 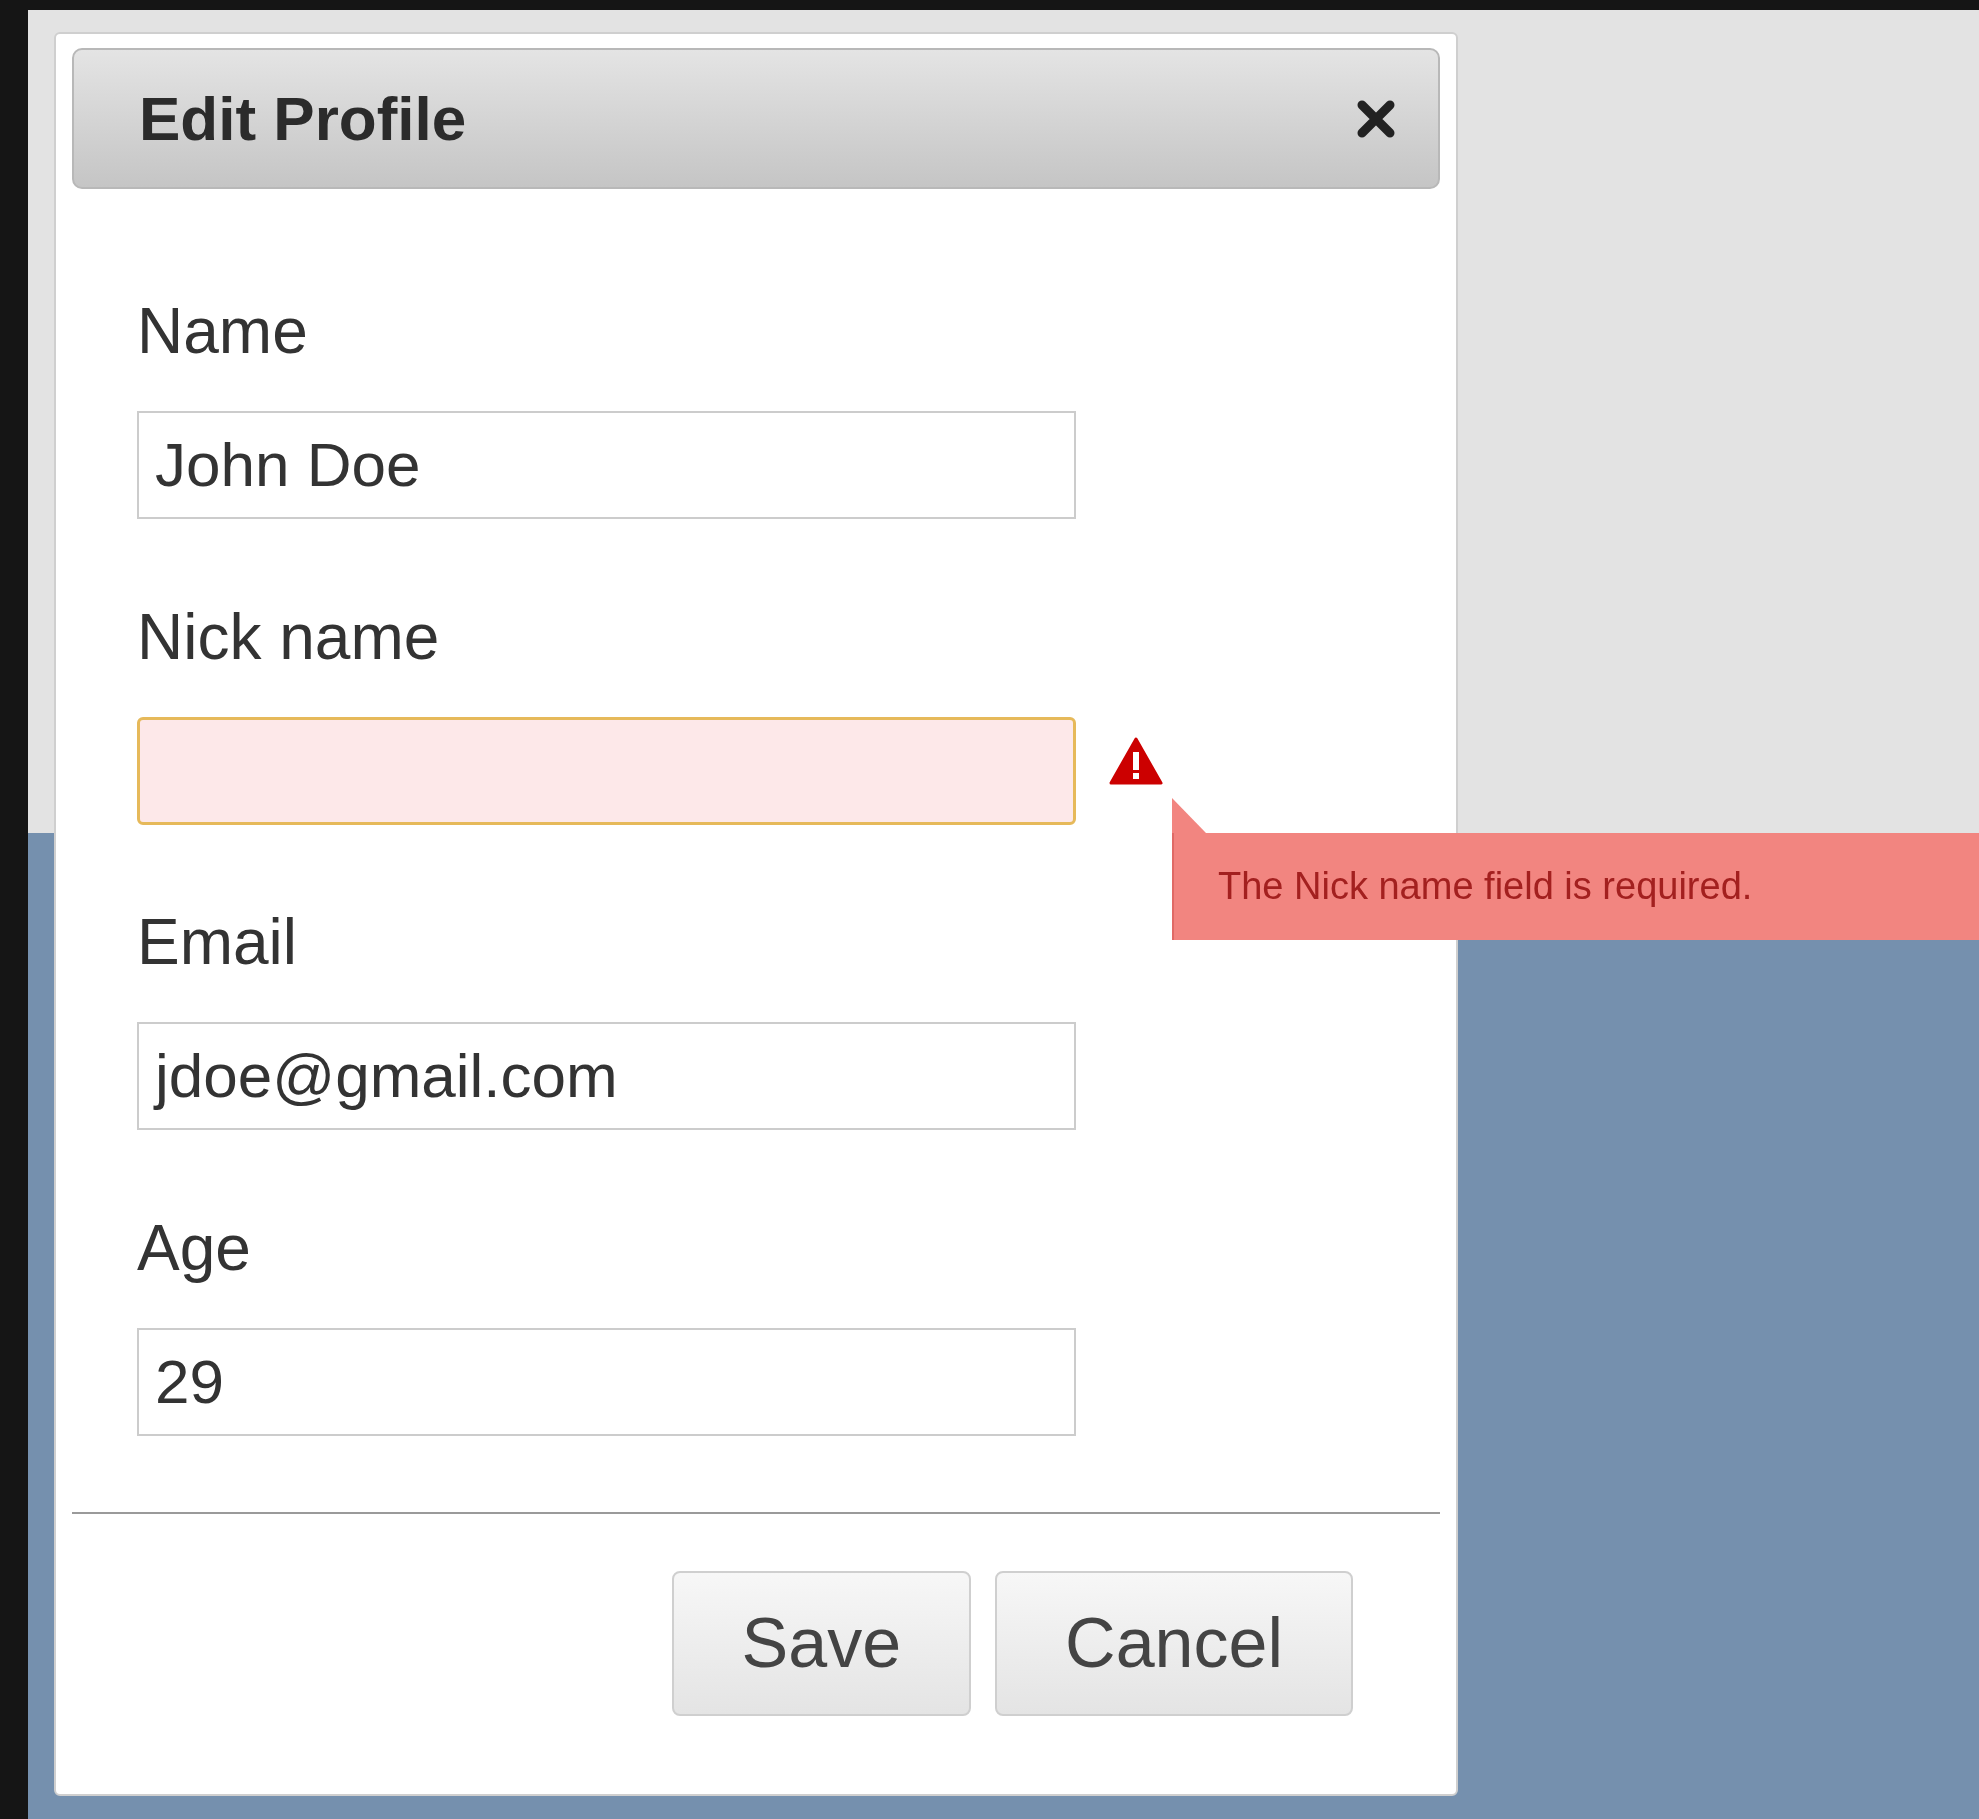 I want to click on cancel-button: Cancel, so click(x=1174, y=1643).